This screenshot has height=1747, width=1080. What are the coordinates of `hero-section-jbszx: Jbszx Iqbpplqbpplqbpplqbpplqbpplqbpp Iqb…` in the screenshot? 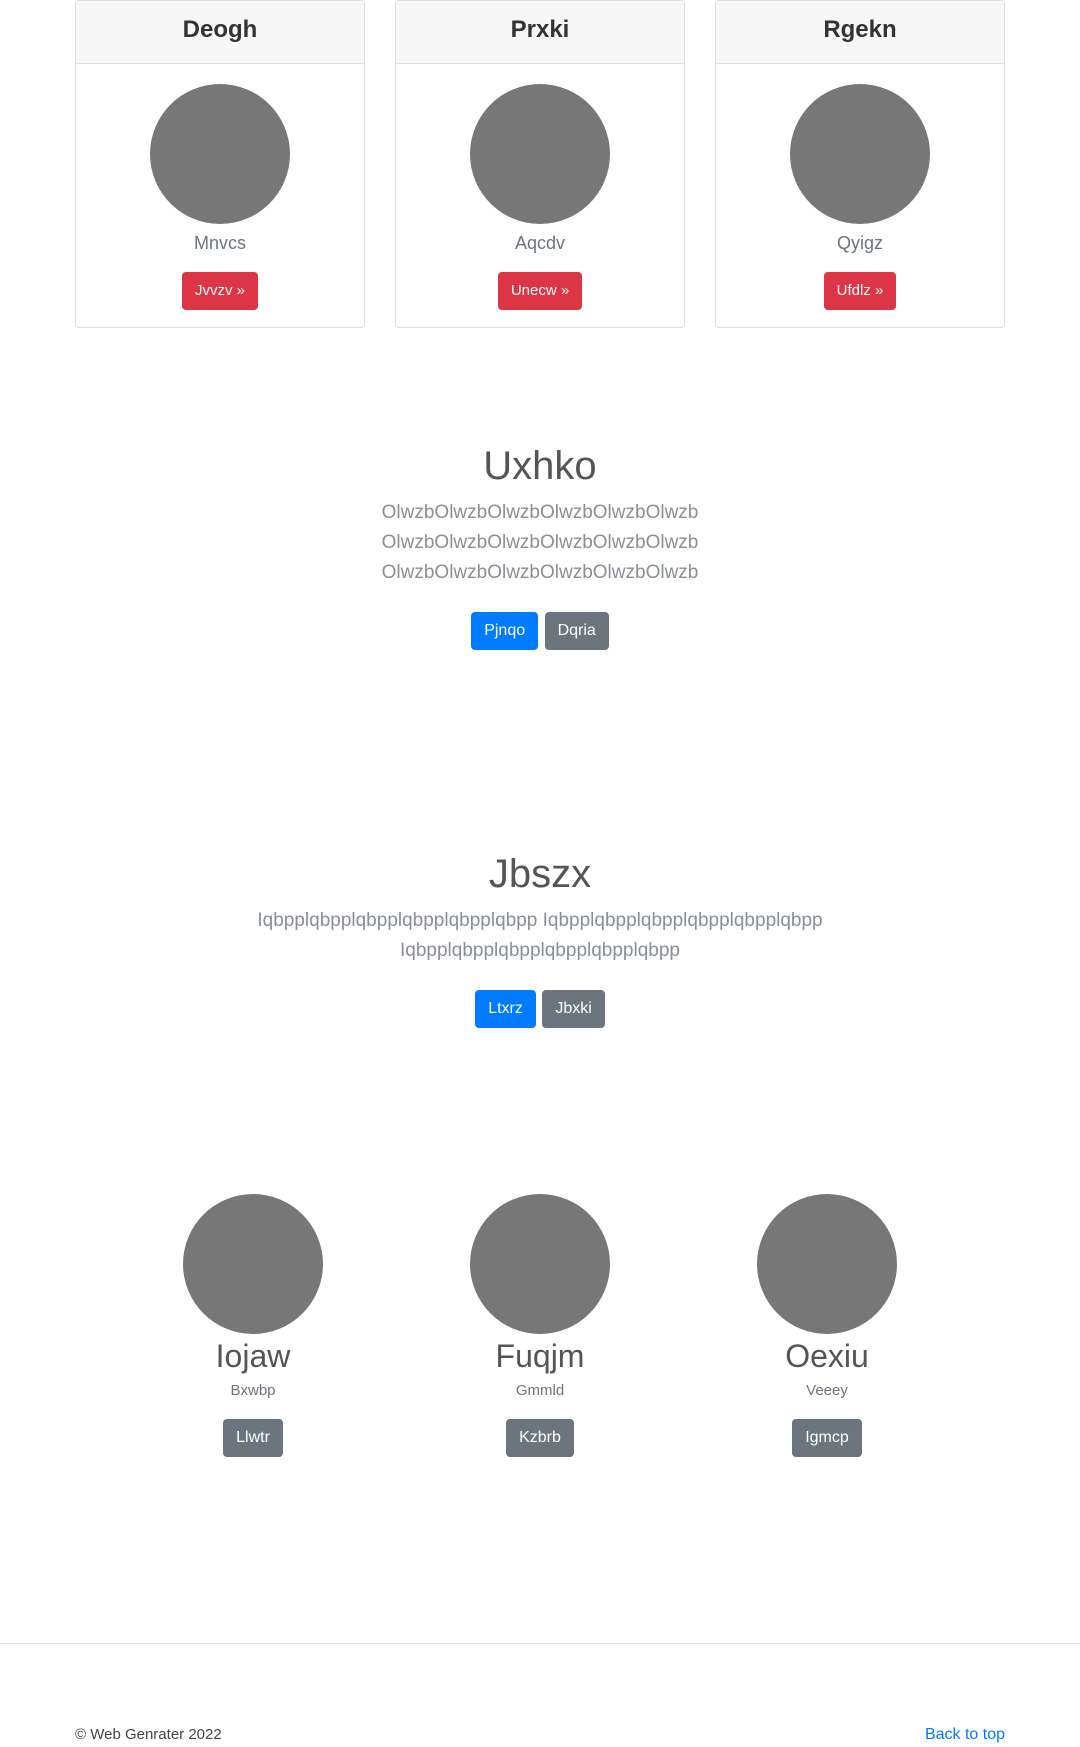 It's located at (540, 939).